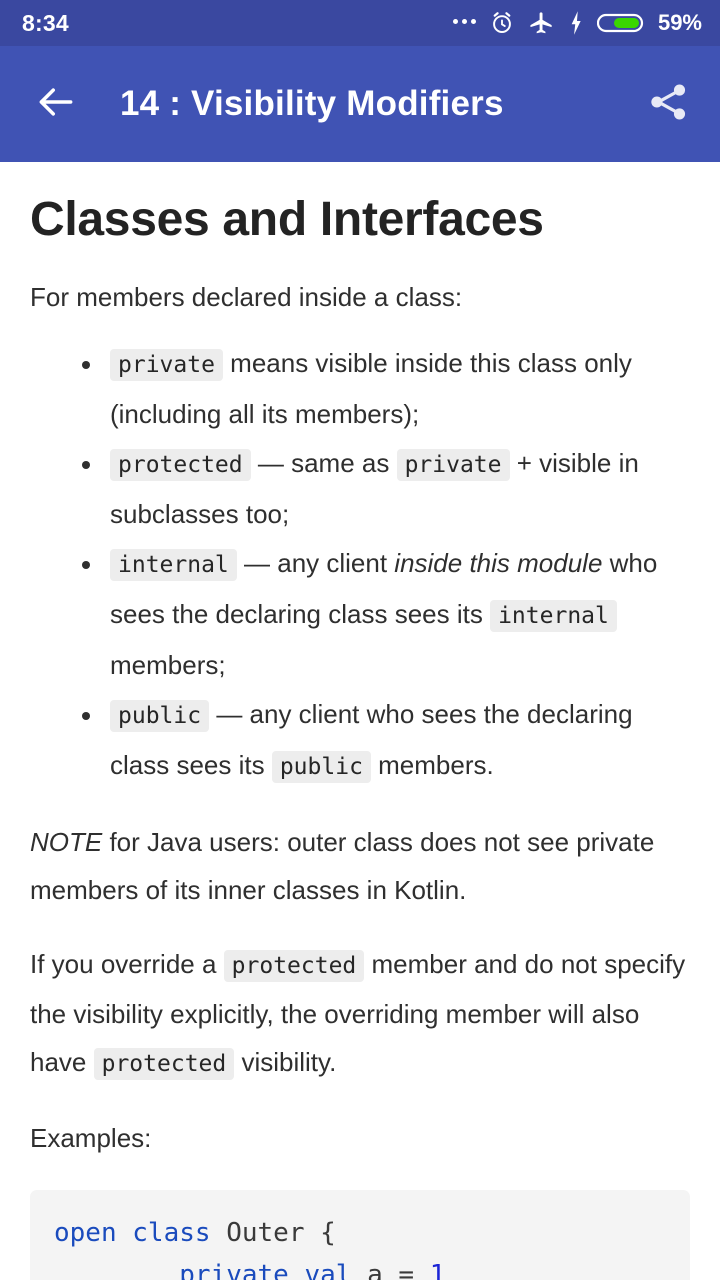 This screenshot has width=720, height=1280. What do you see at coordinates (91, 1138) in the screenshot?
I see `examples-label: Examples:` at bounding box center [91, 1138].